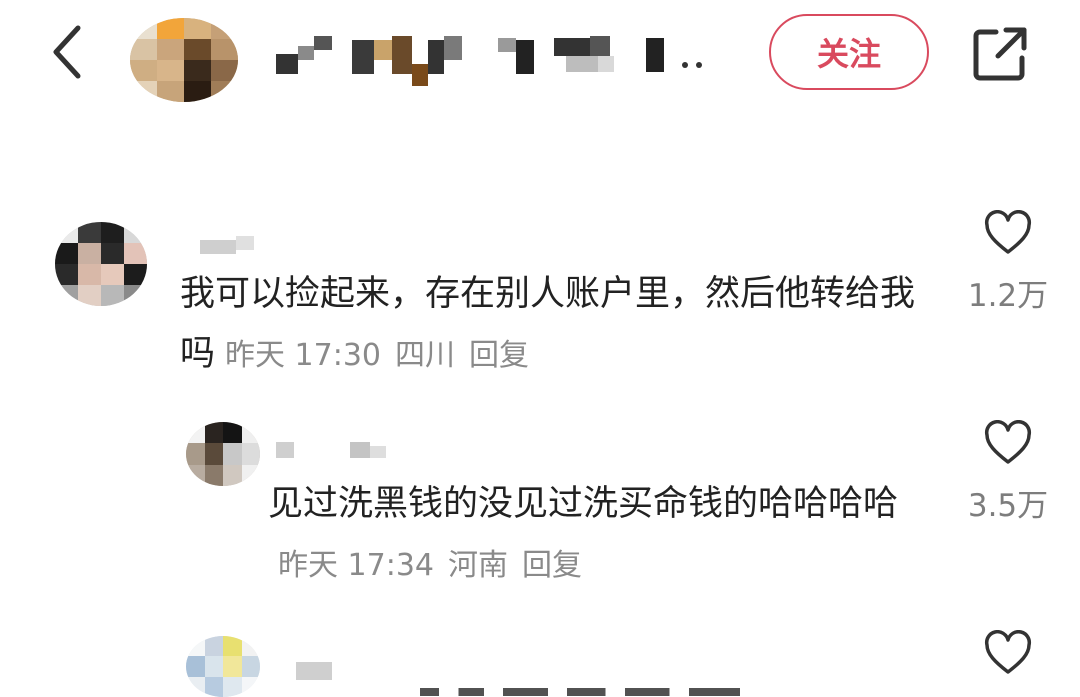 This screenshot has height=697, width=1080. I want to click on comment-body: 见过洗黑钱的没见过洗买命钱的哈哈哈哈昨天 17:34 河南 回复, so click(593, 535).